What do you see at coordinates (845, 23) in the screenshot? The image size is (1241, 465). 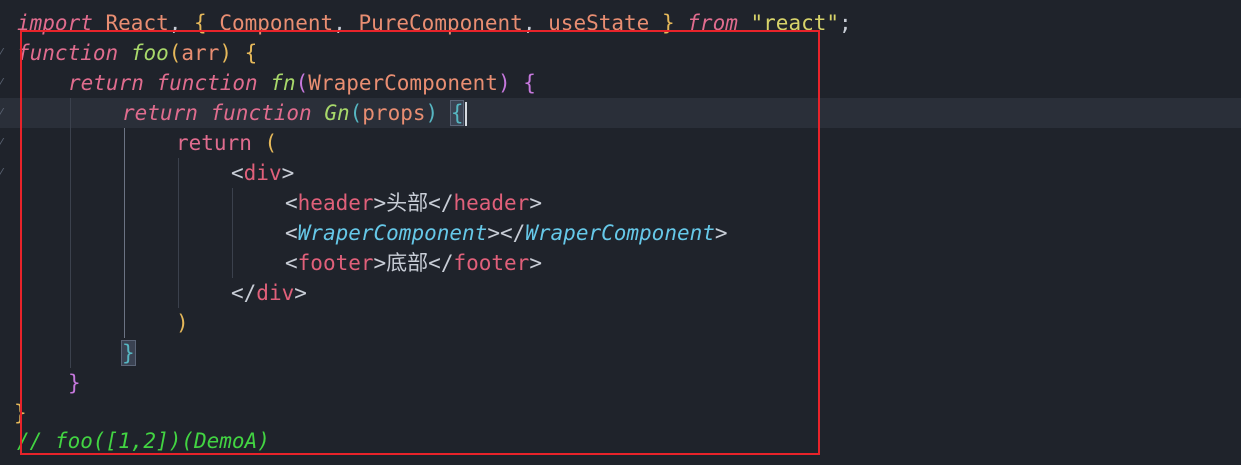 I see `semicolon: ;` at bounding box center [845, 23].